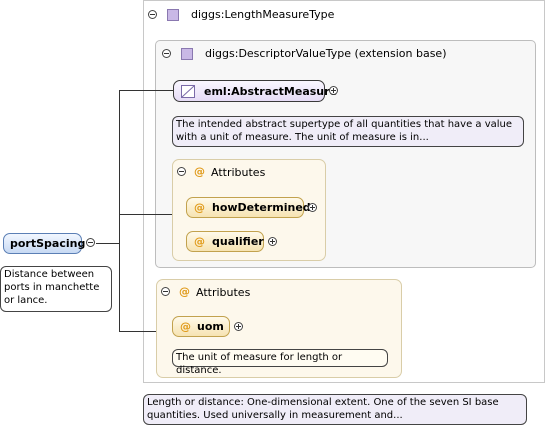 The image size is (547, 430). What do you see at coordinates (238, 172) in the screenshot?
I see `inner-attributes-title: Attributes` at bounding box center [238, 172].